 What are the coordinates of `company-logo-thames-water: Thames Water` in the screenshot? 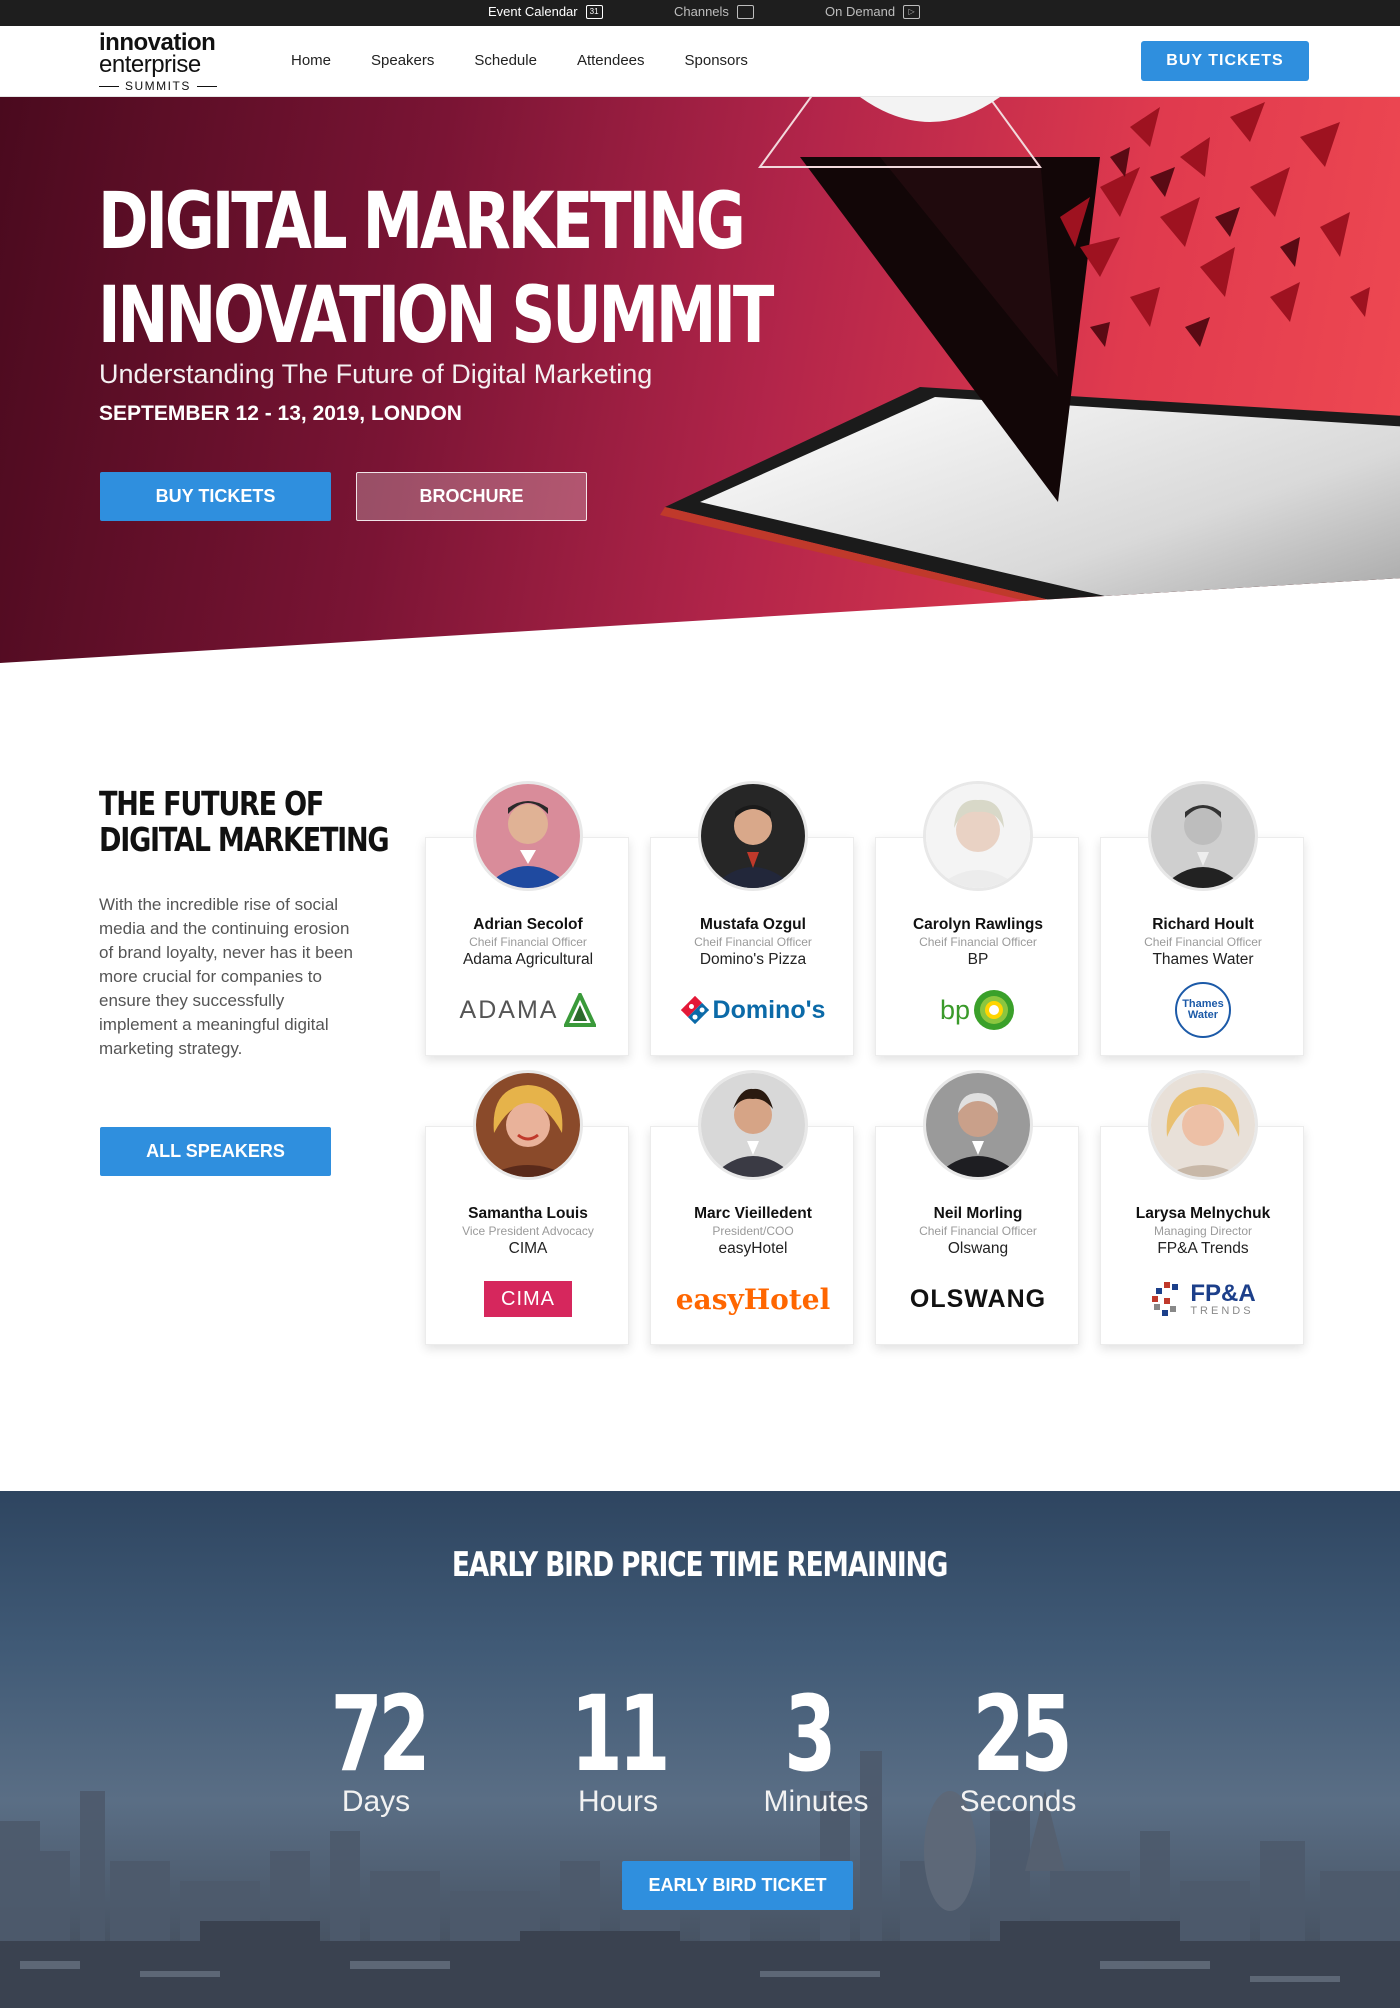 It's located at (1203, 1010).